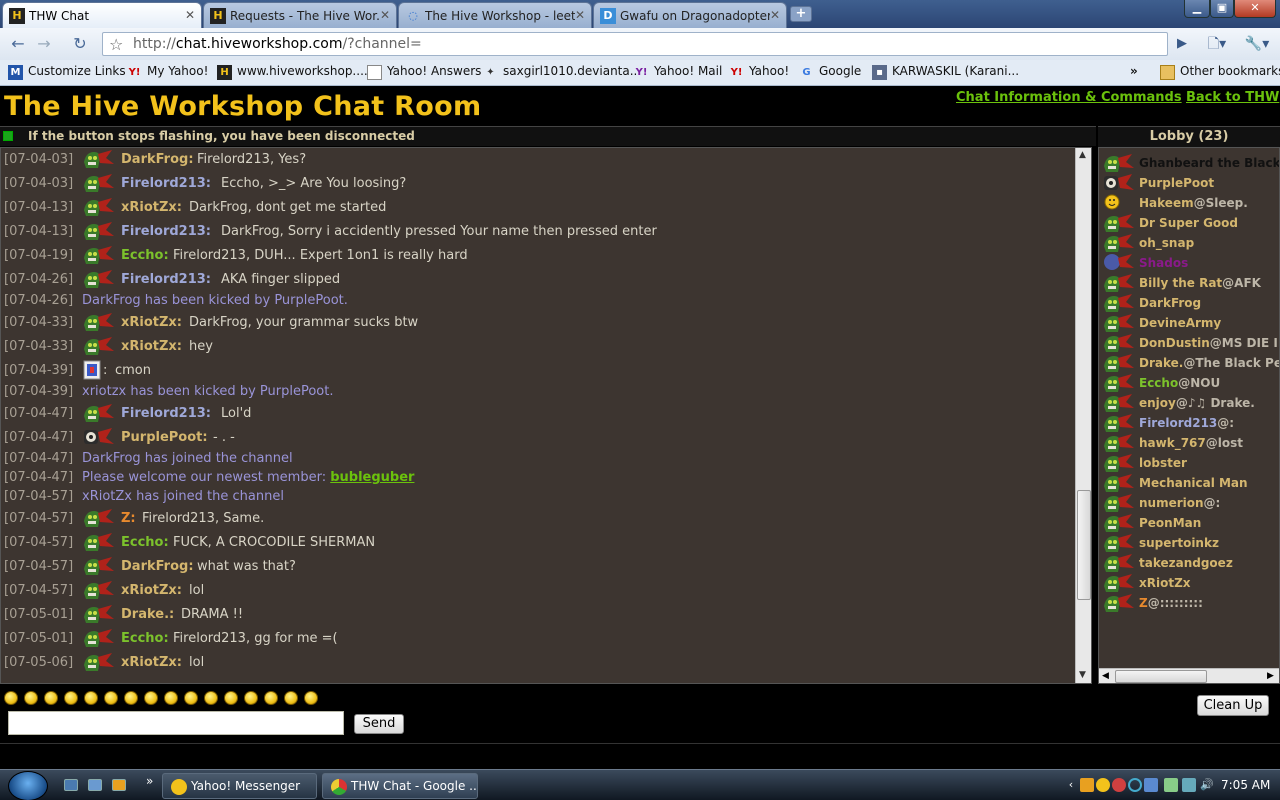 This screenshot has width=1280, height=800. What do you see at coordinates (300, 15) in the screenshot?
I see `tab-requests: H Requests - The Hive Wor... ✕` at bounding box center [300, 15].